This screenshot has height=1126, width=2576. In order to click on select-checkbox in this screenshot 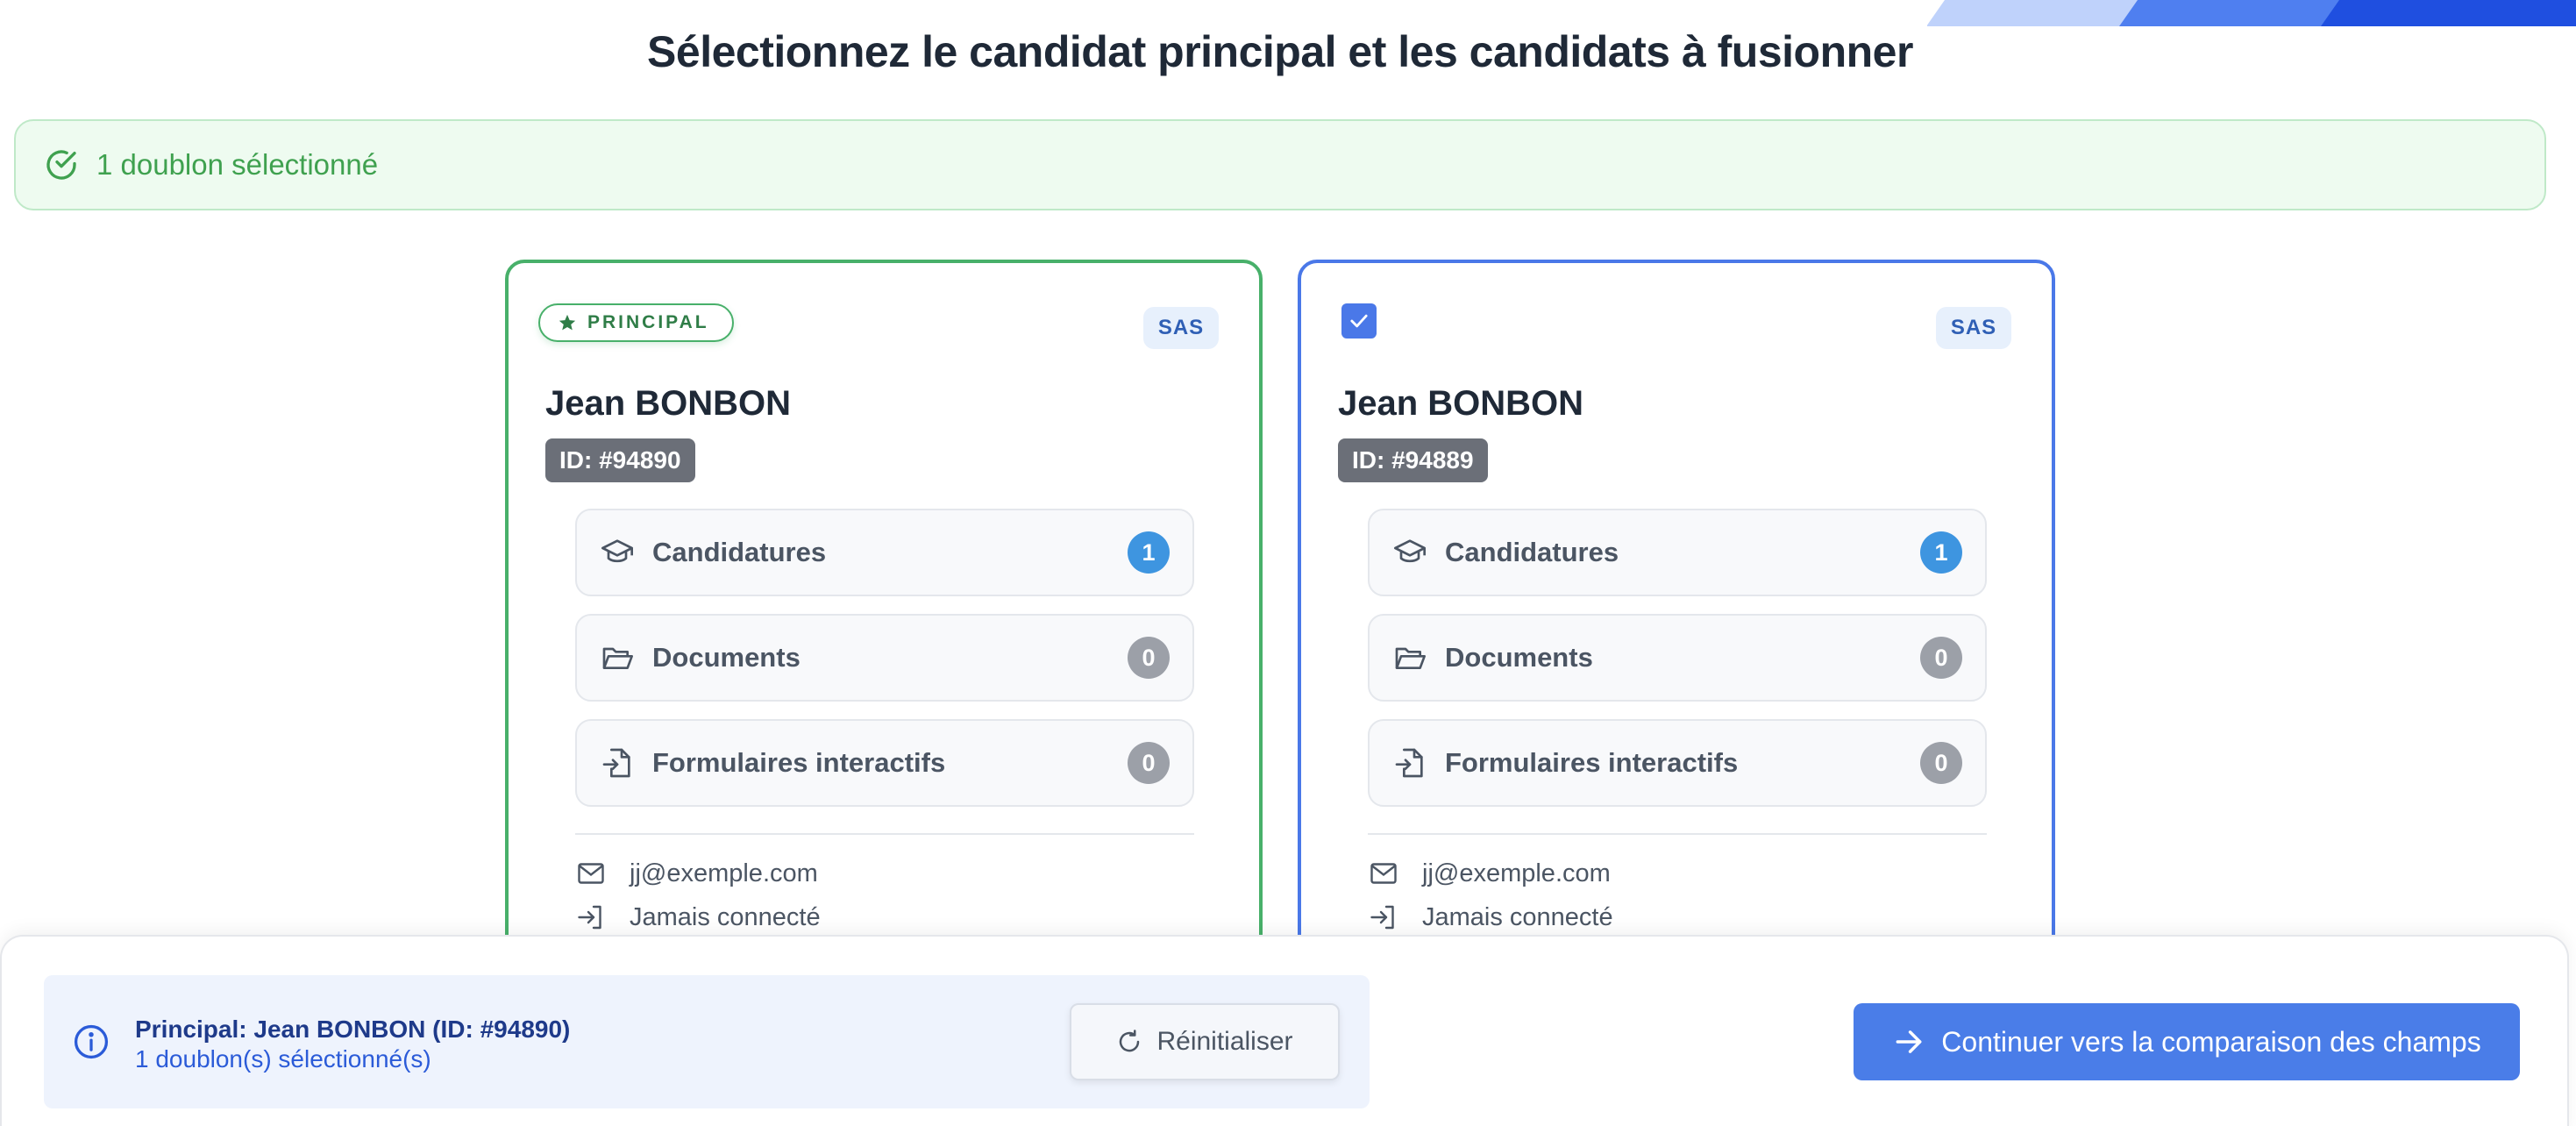, I will do `click(1359, 321)`.